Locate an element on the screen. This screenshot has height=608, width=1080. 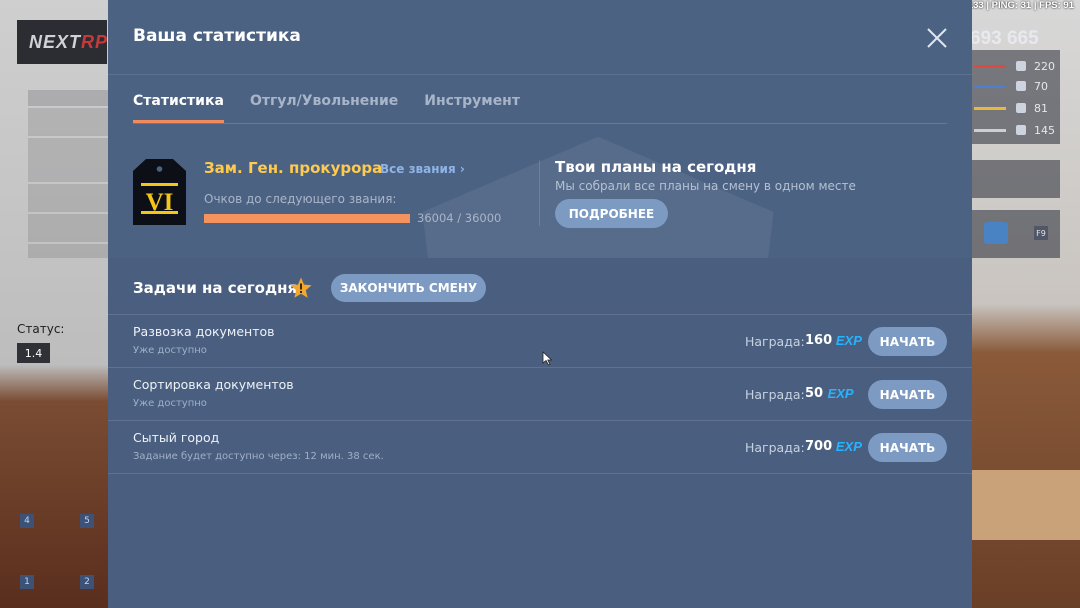
mouse-cursor-icon is located at coordinates (547, 358).